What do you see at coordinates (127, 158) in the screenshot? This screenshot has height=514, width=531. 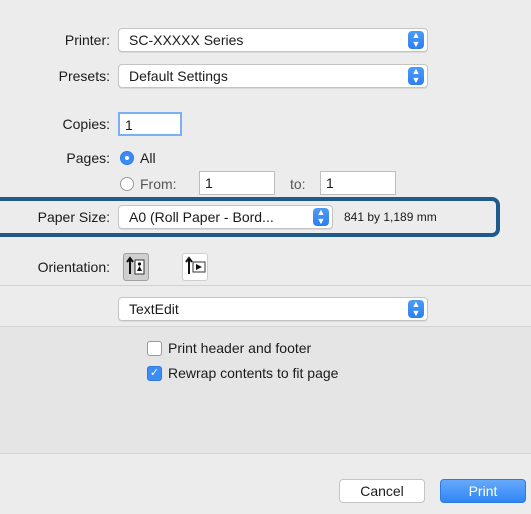 I see `pages-all-radio` at bounding box center [127, 158].